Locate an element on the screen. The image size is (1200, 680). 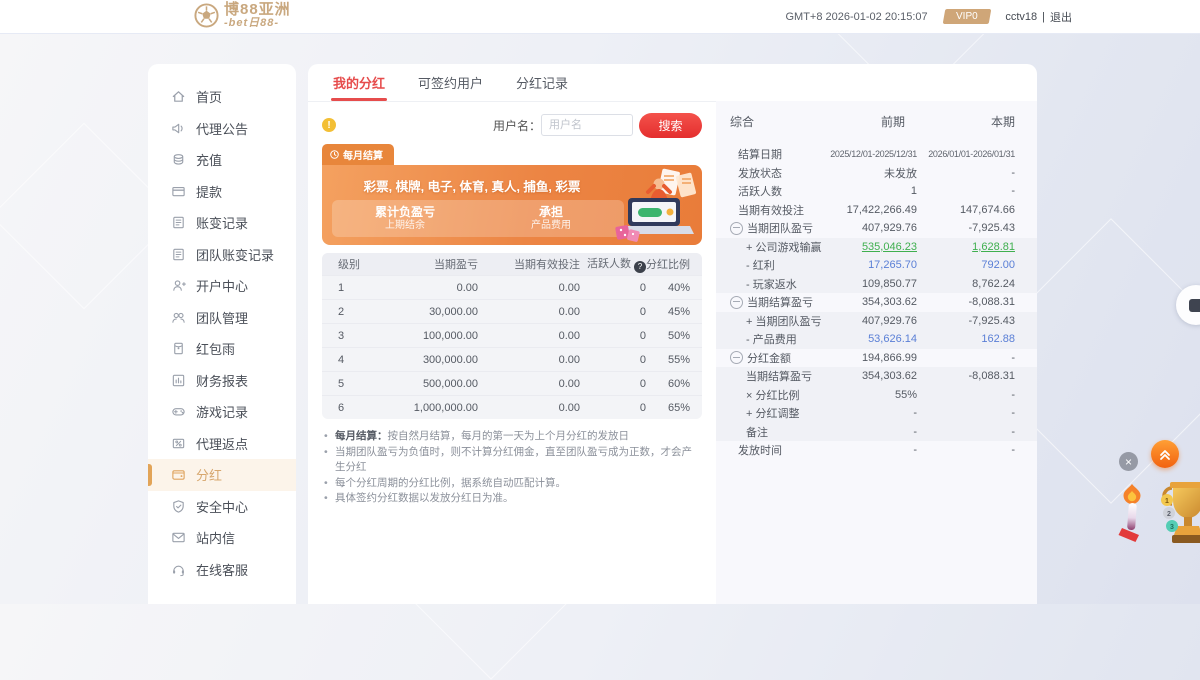
banner-left-title: 累计负盈亏 is located at coordinates (405, 212).